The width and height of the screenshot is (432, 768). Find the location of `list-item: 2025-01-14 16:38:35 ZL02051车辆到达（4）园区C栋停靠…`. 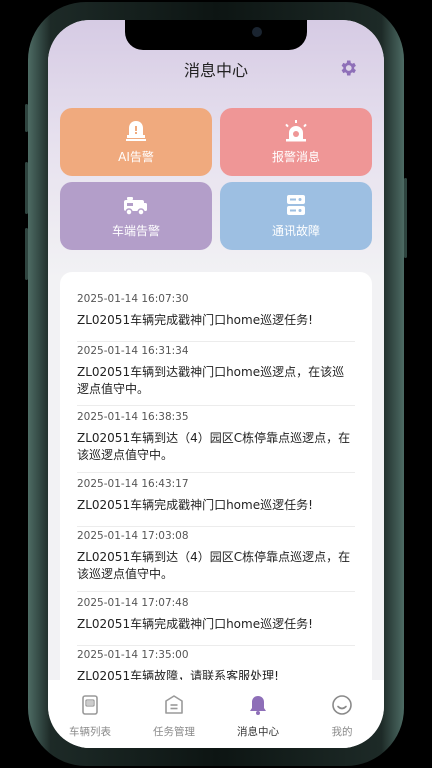

list-item: 2025-01-14 16:38:35 ZL02051车辆到达（4）园区C栋停靠… is located at coordinates (216, 437).